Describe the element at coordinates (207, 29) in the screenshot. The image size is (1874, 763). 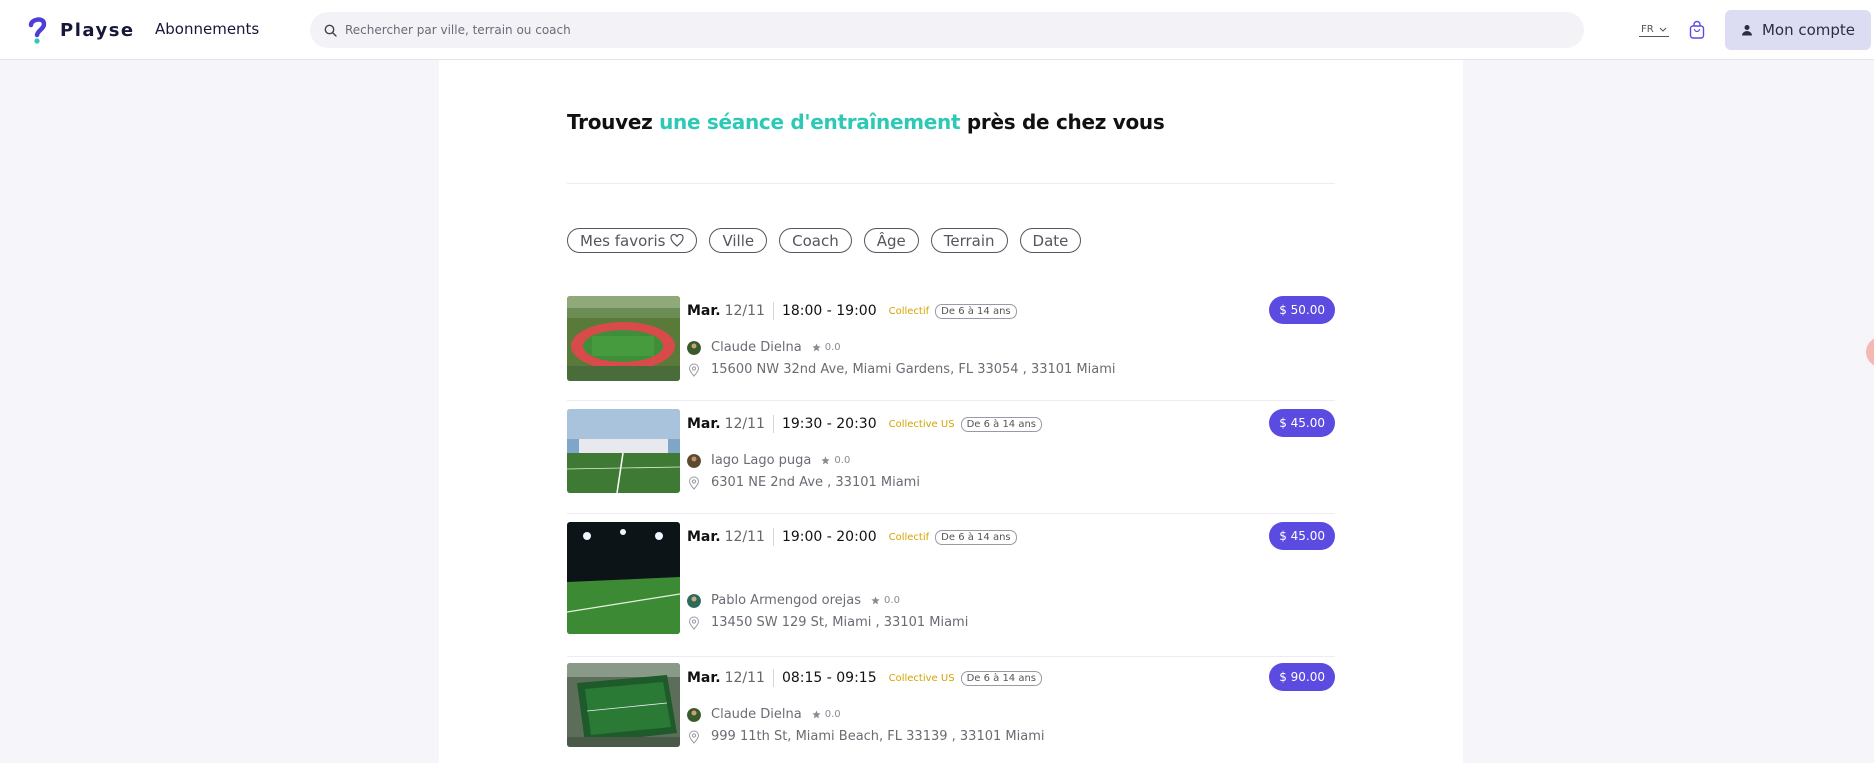
I see `nav-subscriptions-link: Abonnements` at that location.